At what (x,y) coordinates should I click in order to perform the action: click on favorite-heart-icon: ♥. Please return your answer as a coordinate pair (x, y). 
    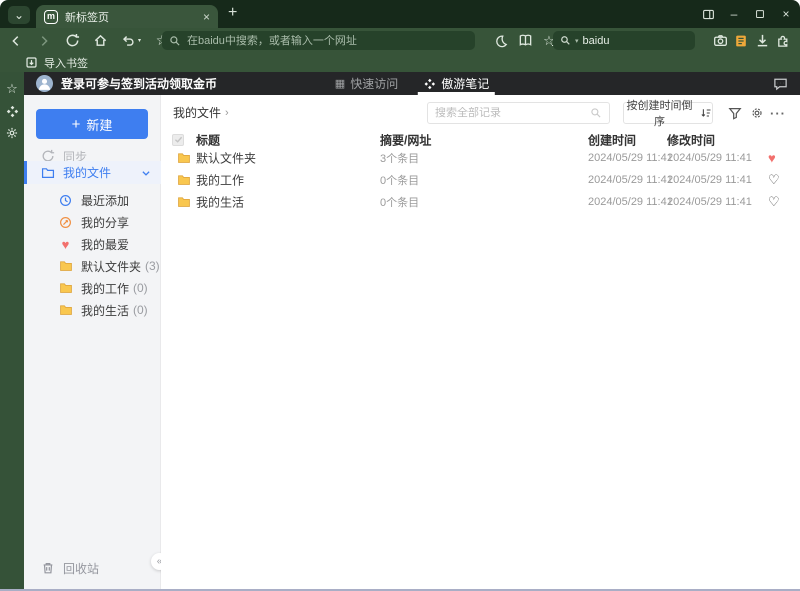
    Looking at the image, I should click on (772, 158).